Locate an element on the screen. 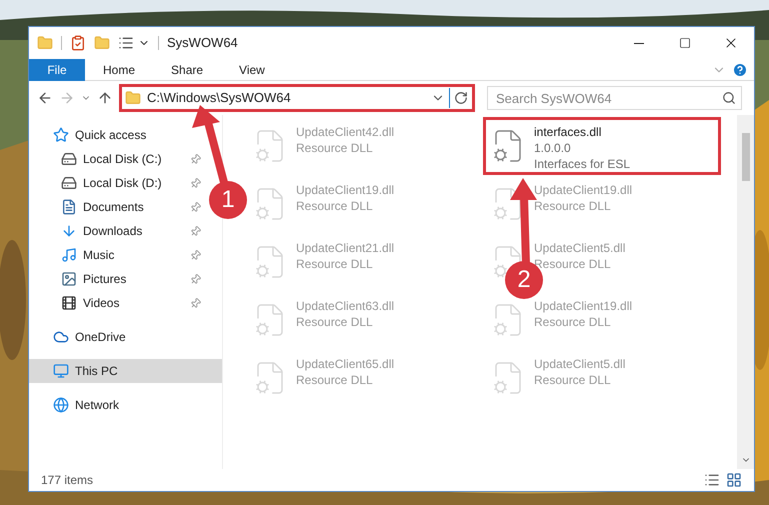  details-view-icon is located at coordinates (712, 480).